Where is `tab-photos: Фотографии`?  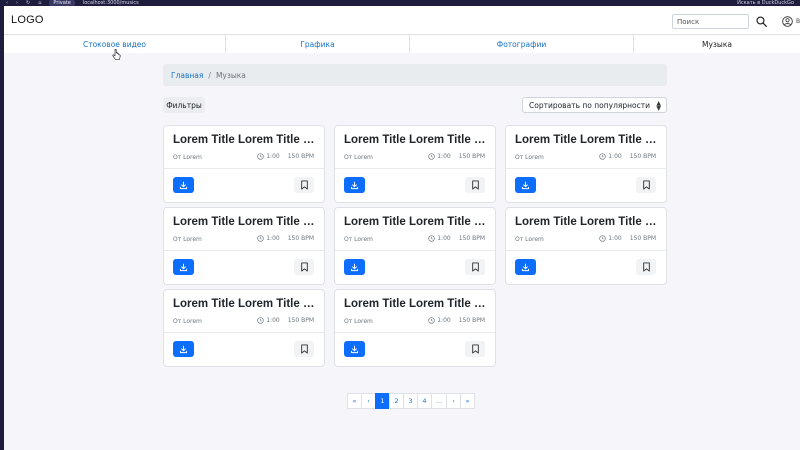 tab-photos: Фотографии is located at coordinates (522, 44).